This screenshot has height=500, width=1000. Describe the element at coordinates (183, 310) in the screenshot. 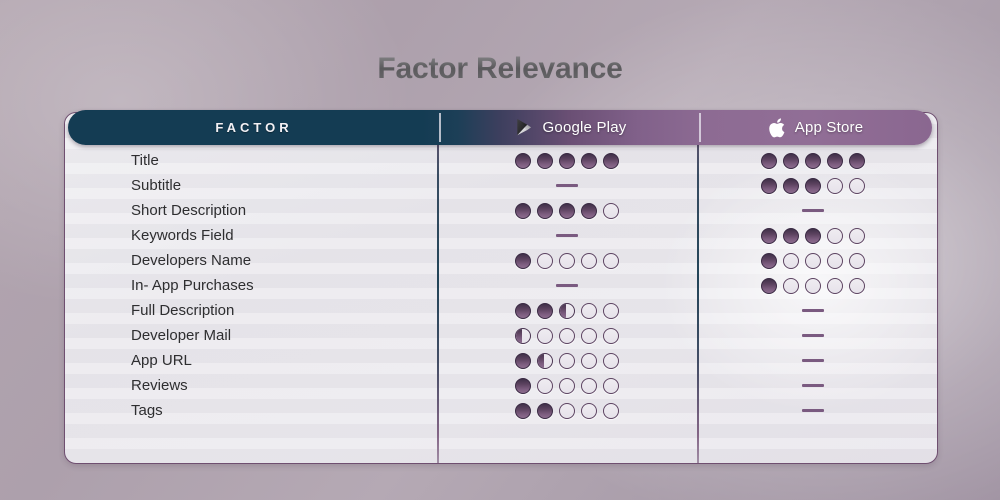

I see `row-label: Full Description` at that location.